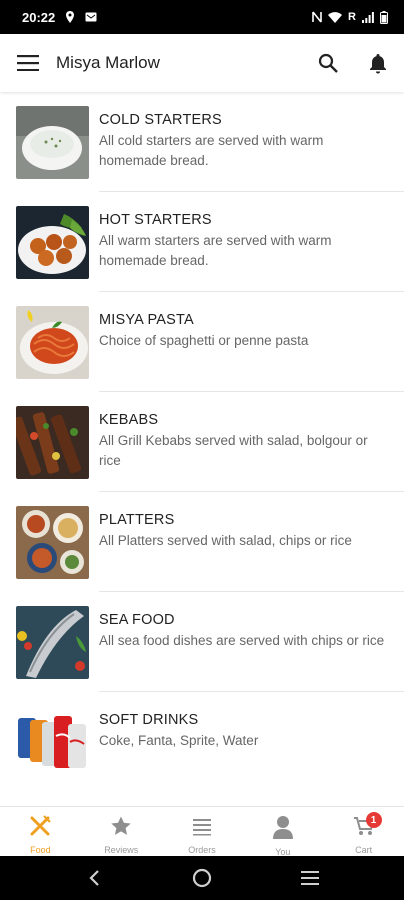 The width and height of the screenshot is (404, 900). I want to click on category-name: PLATTERS, so click(137, 520).